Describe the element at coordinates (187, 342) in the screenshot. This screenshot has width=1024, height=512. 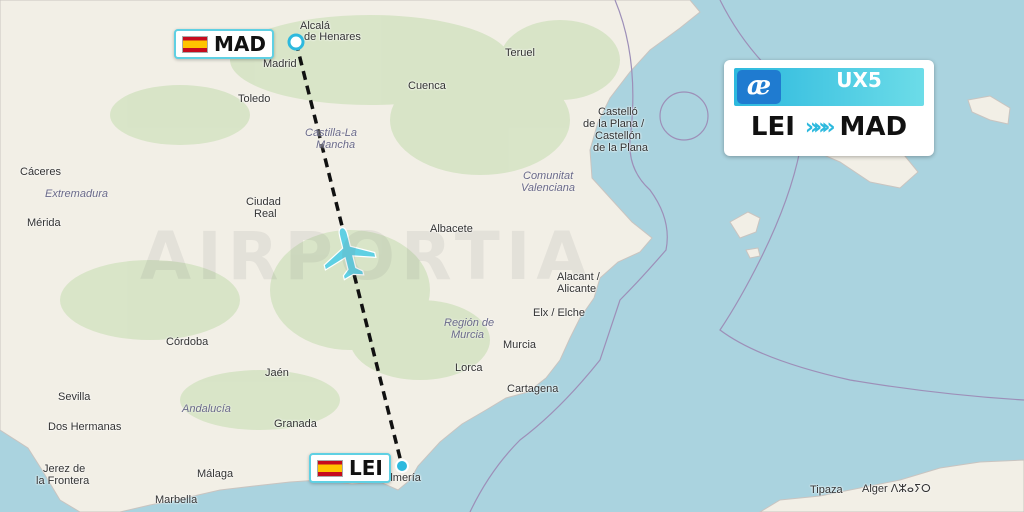
I see `city-cordoba: Córdoba` at that location.